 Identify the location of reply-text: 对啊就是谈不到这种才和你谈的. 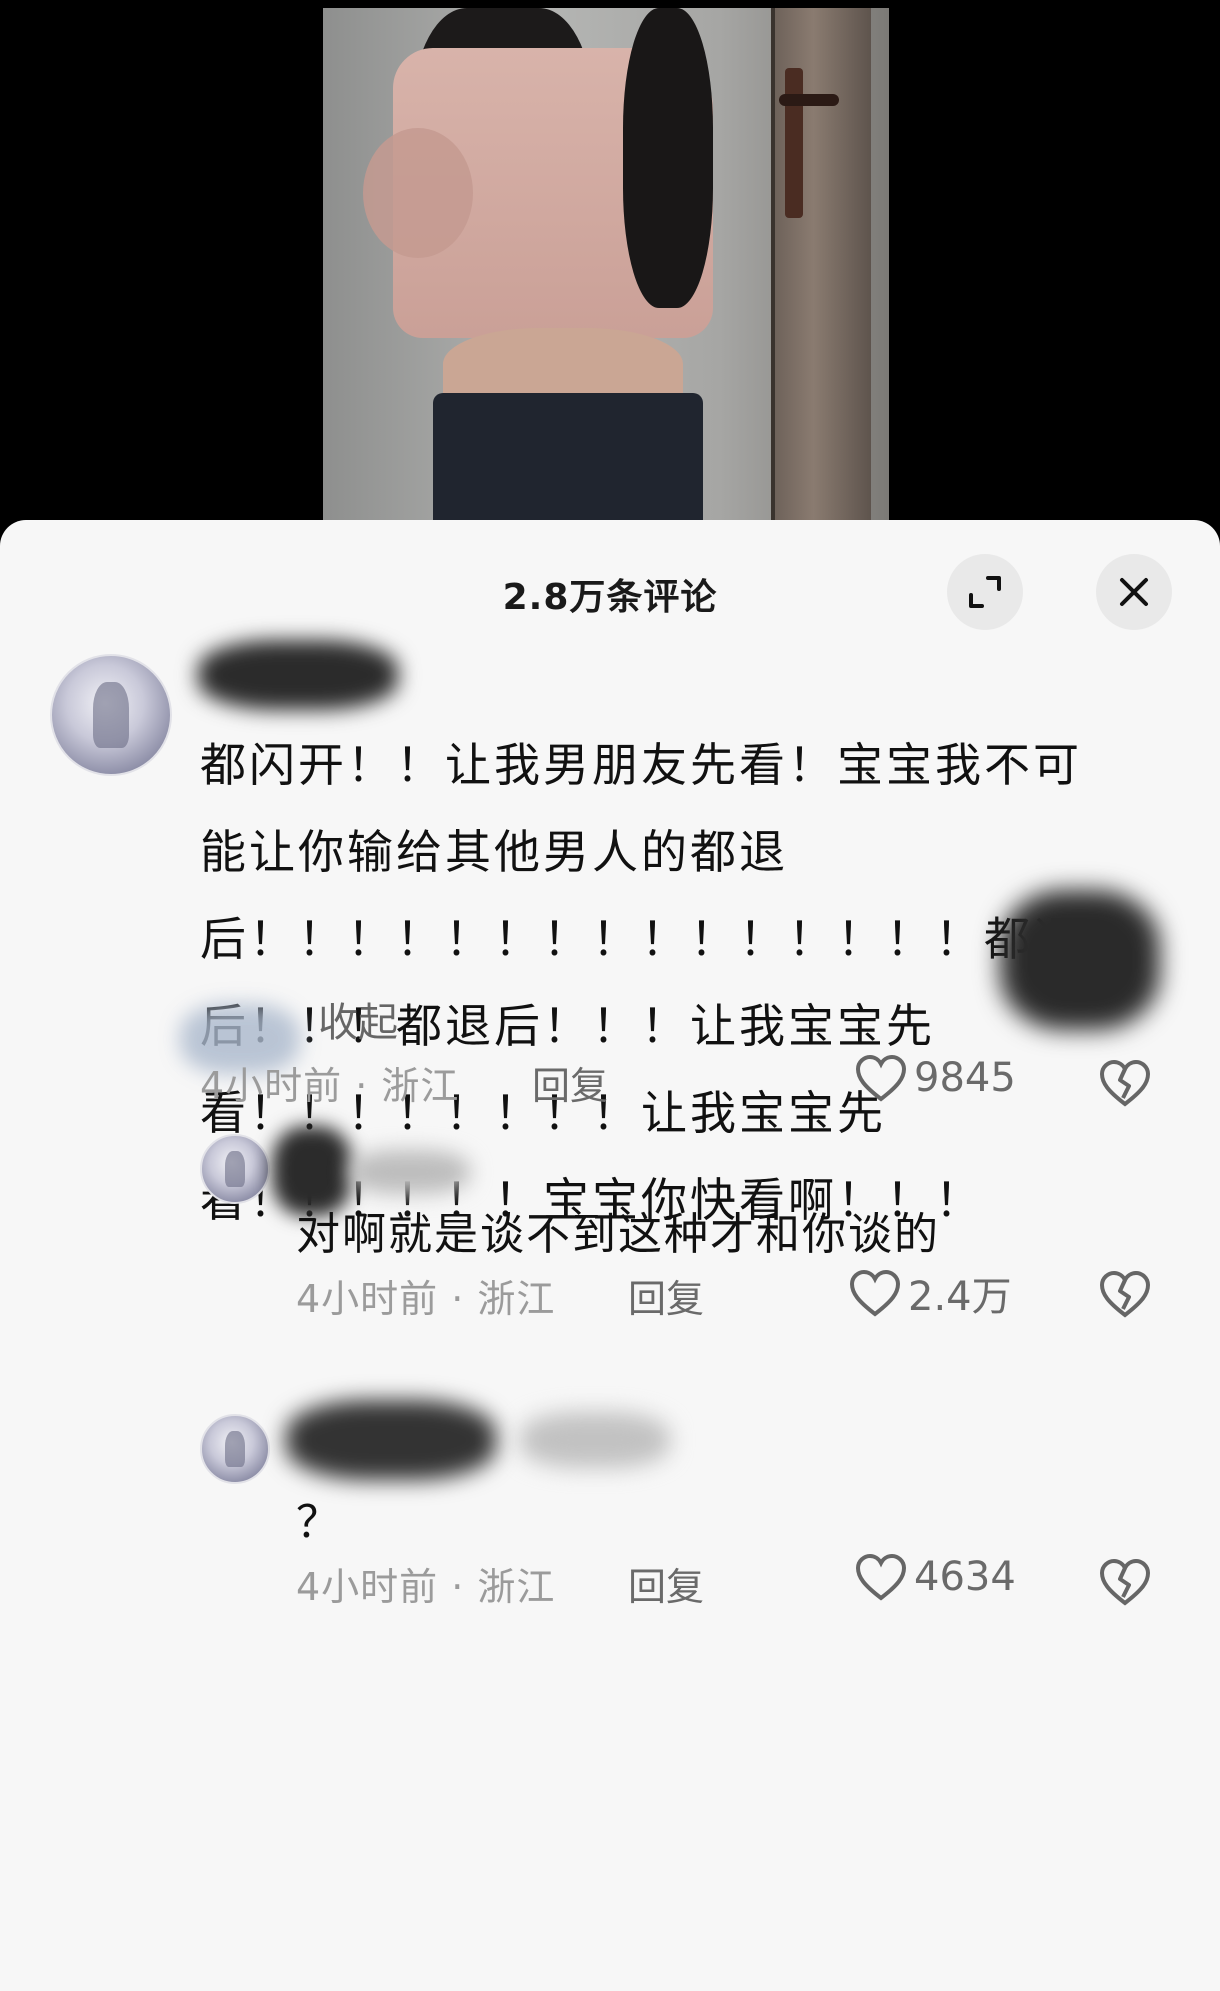
(618, 1234).